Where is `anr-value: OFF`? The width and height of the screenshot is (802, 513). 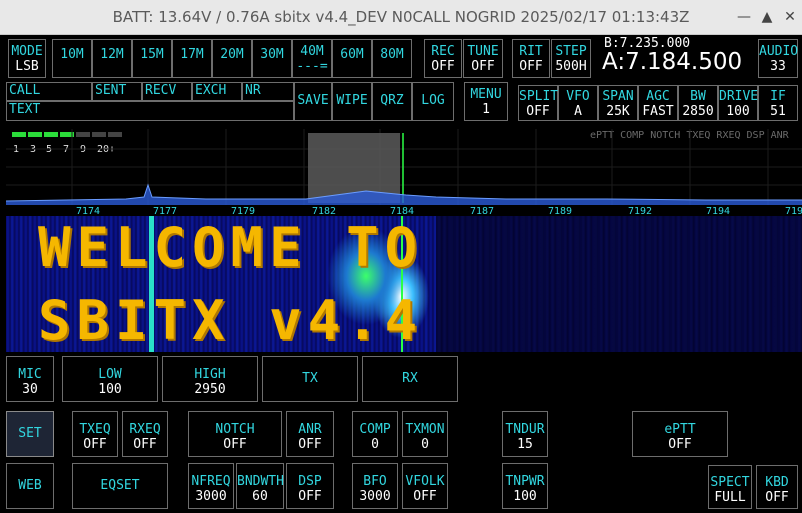
anr-value: OFF is located at coordinates (310, 444).